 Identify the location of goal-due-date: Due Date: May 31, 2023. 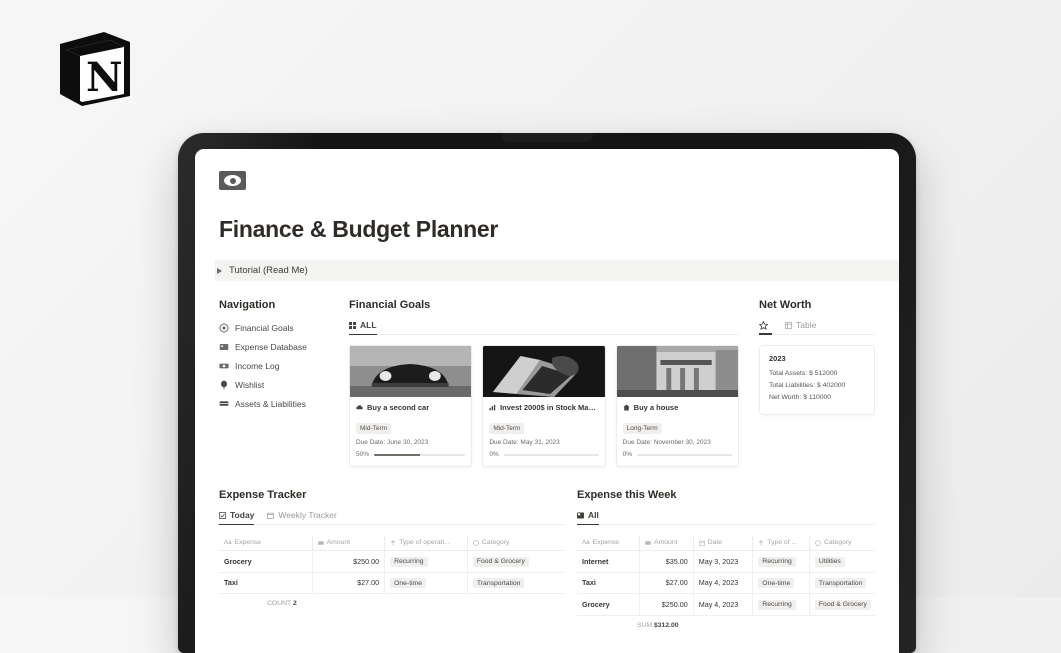
(524, 442).